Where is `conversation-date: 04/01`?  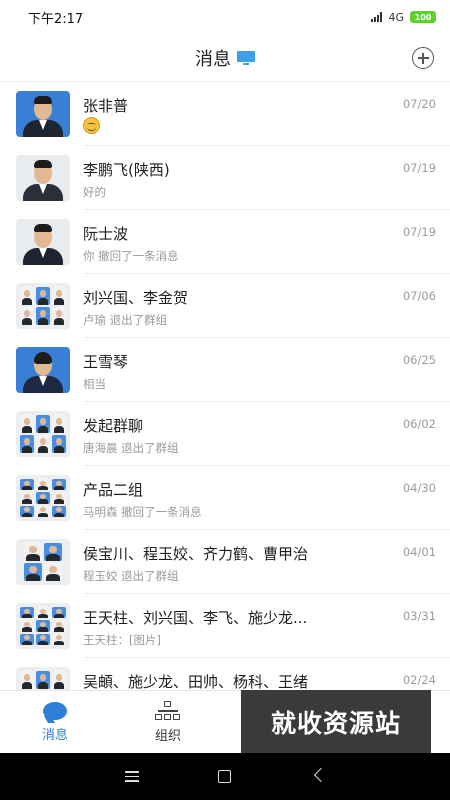 conversation-date: 04/01 is located at coordinates (419, 552).